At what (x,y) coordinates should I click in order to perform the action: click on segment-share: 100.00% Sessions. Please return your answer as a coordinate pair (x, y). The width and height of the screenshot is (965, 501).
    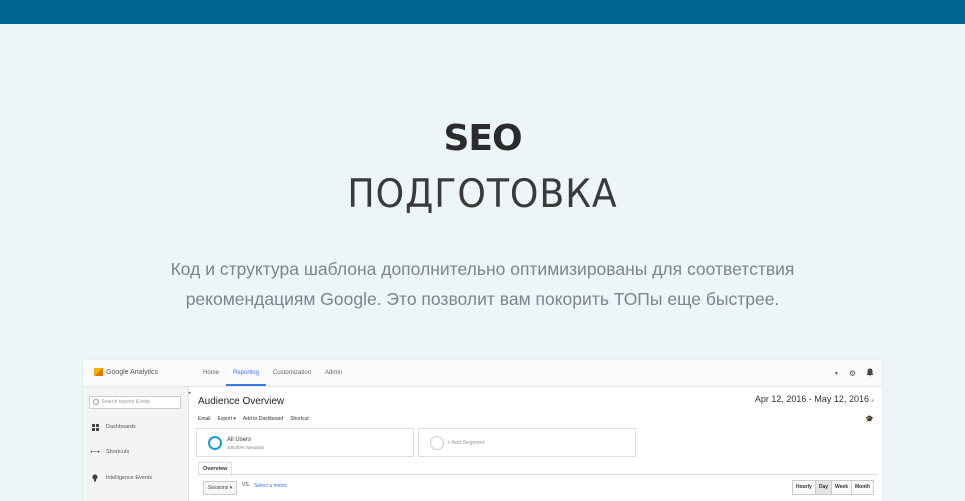
    Looking at the image, I should click on (246, 447).